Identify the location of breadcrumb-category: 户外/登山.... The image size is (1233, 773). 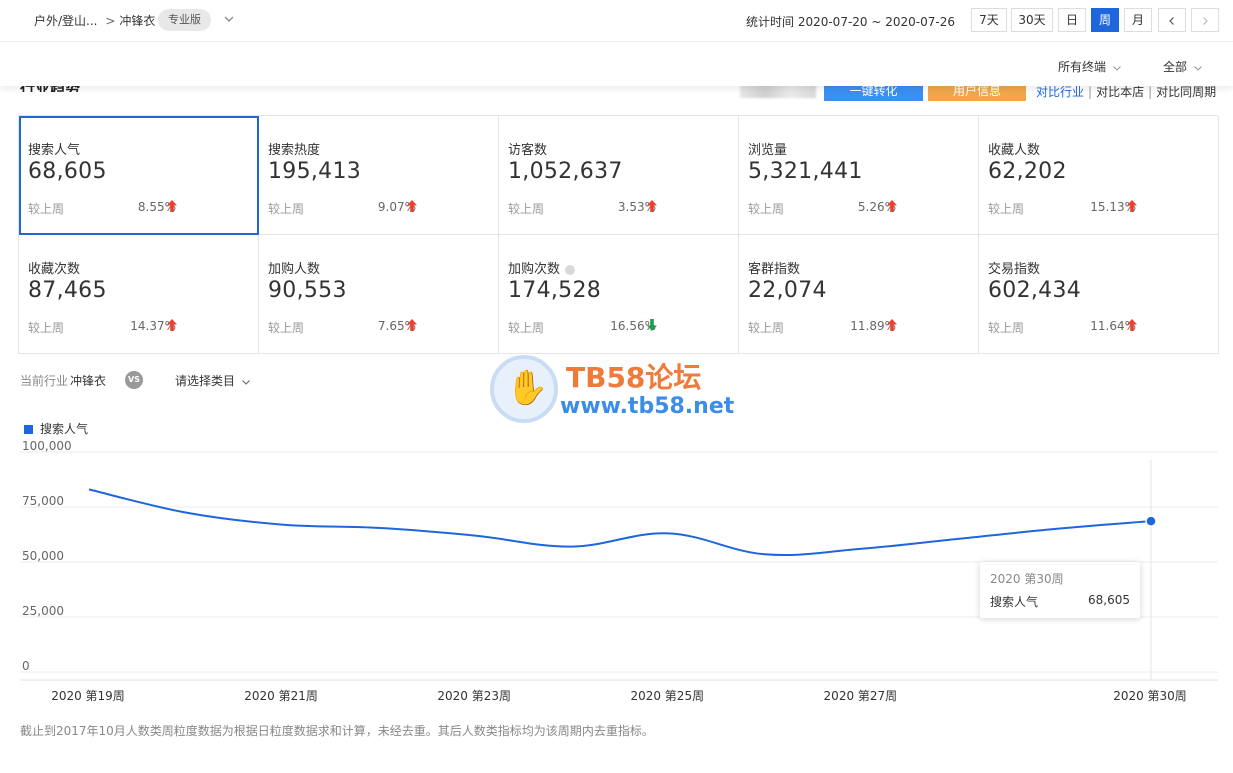
(66, 21).